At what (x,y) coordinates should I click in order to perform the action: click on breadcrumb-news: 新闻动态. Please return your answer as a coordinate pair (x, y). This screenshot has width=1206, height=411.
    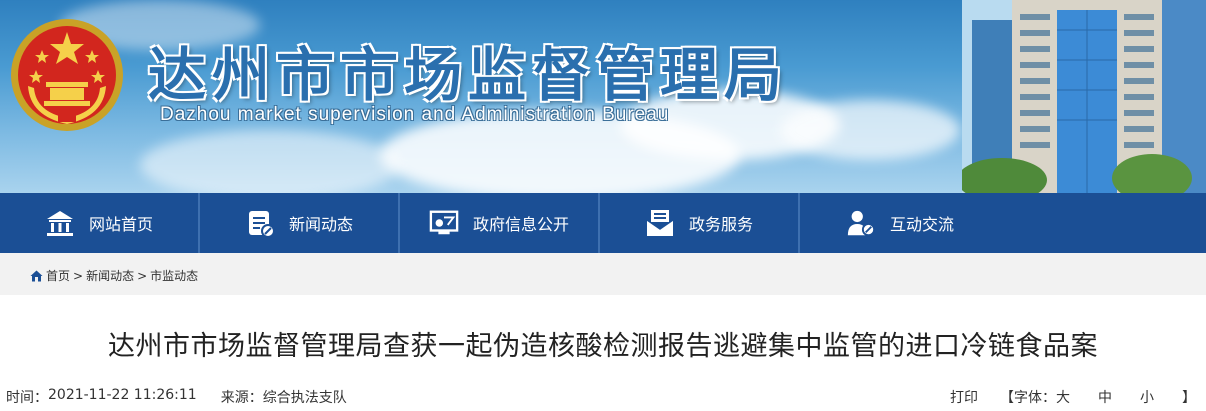
    Looking at the image, I should click on (110, 275).